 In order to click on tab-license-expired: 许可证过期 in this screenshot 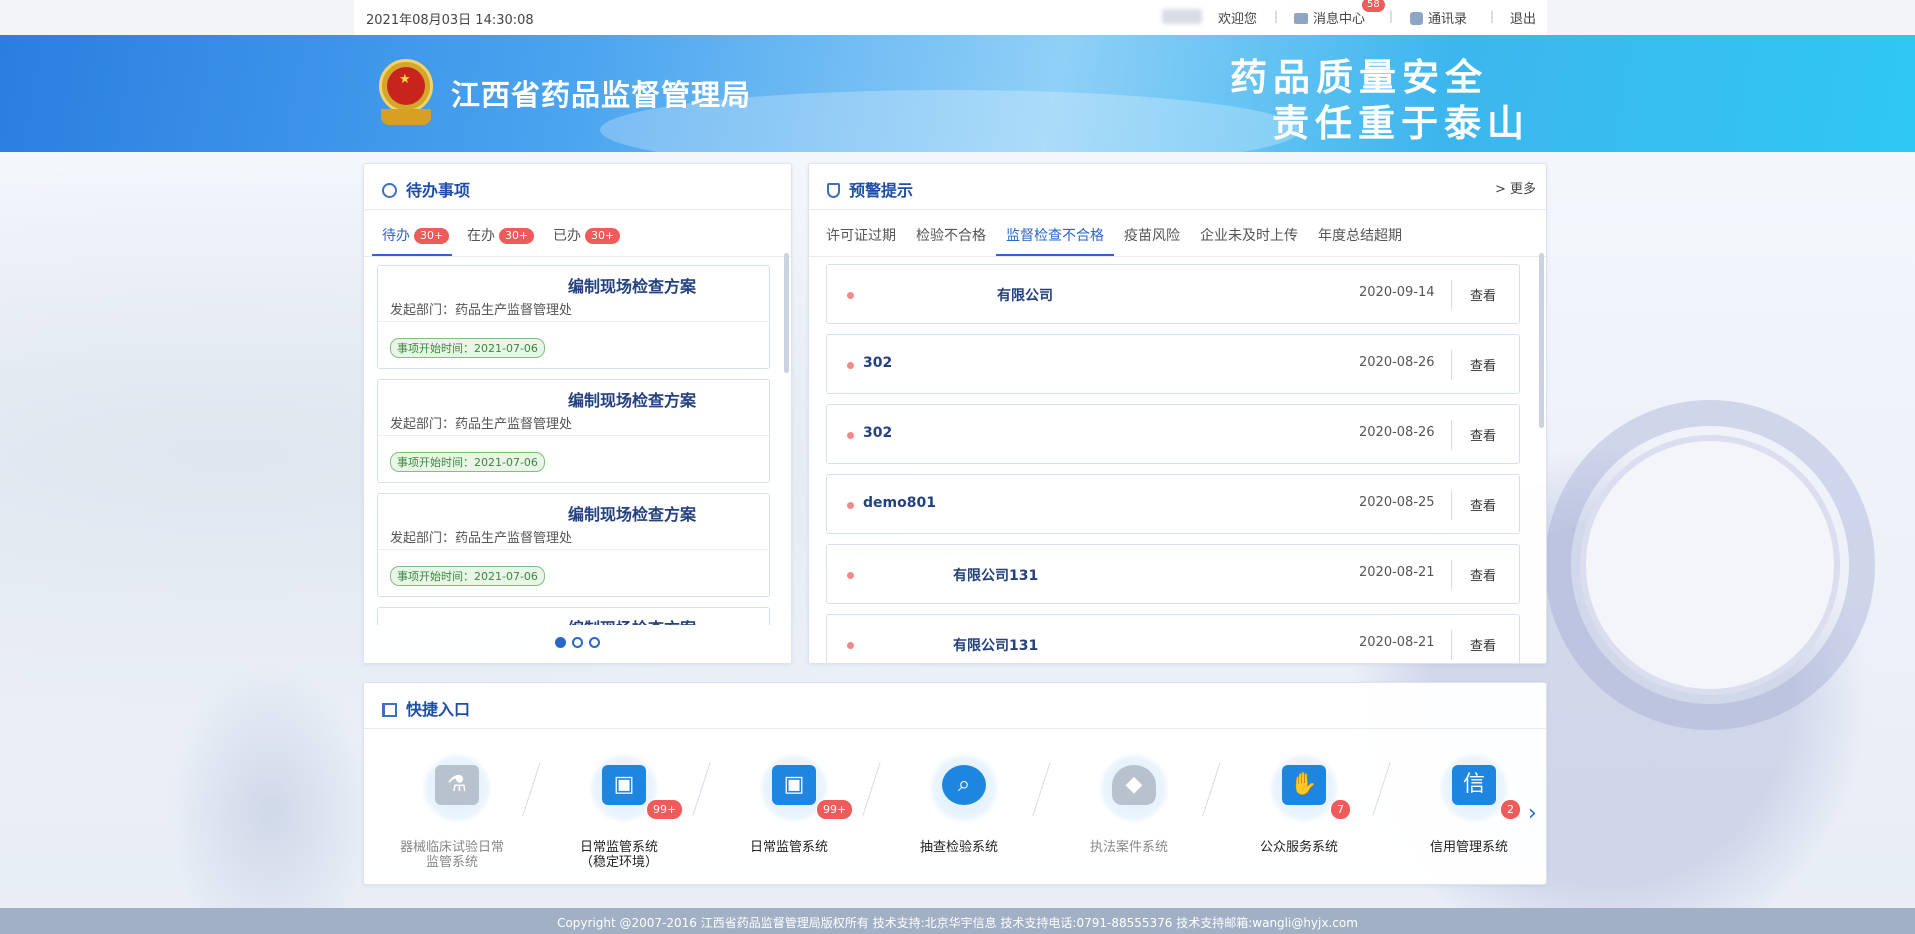, I will do `click(861, 235)`.